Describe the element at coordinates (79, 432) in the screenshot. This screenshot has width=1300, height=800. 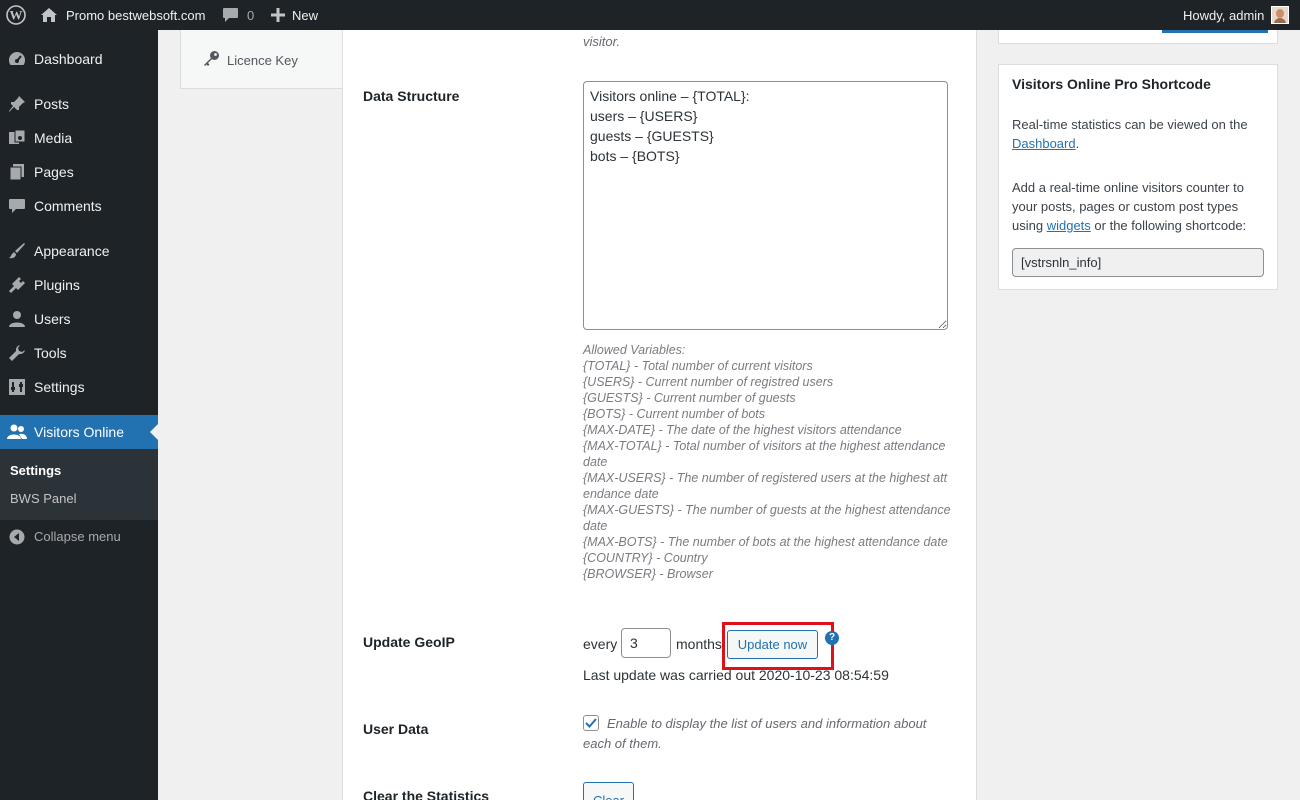
I see `sidebar-item-visitors-online: Visitors Online` at that location.